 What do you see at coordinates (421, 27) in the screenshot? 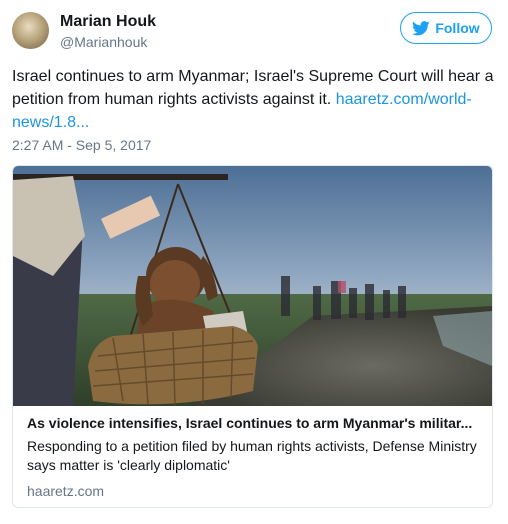
I see `twitter-bird-icon` at bounding box center [421, 27].